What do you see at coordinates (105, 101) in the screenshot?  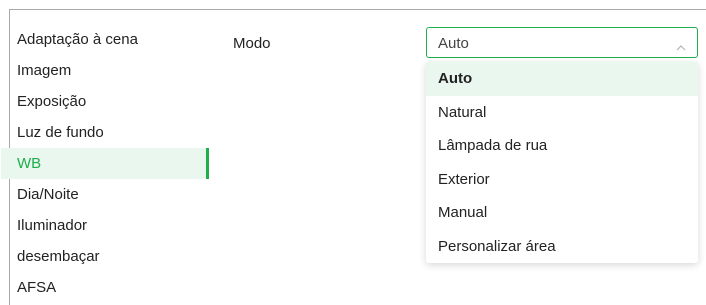 I see `sidebar-item-exposure: Exposição` at bounding box center [105, 101].